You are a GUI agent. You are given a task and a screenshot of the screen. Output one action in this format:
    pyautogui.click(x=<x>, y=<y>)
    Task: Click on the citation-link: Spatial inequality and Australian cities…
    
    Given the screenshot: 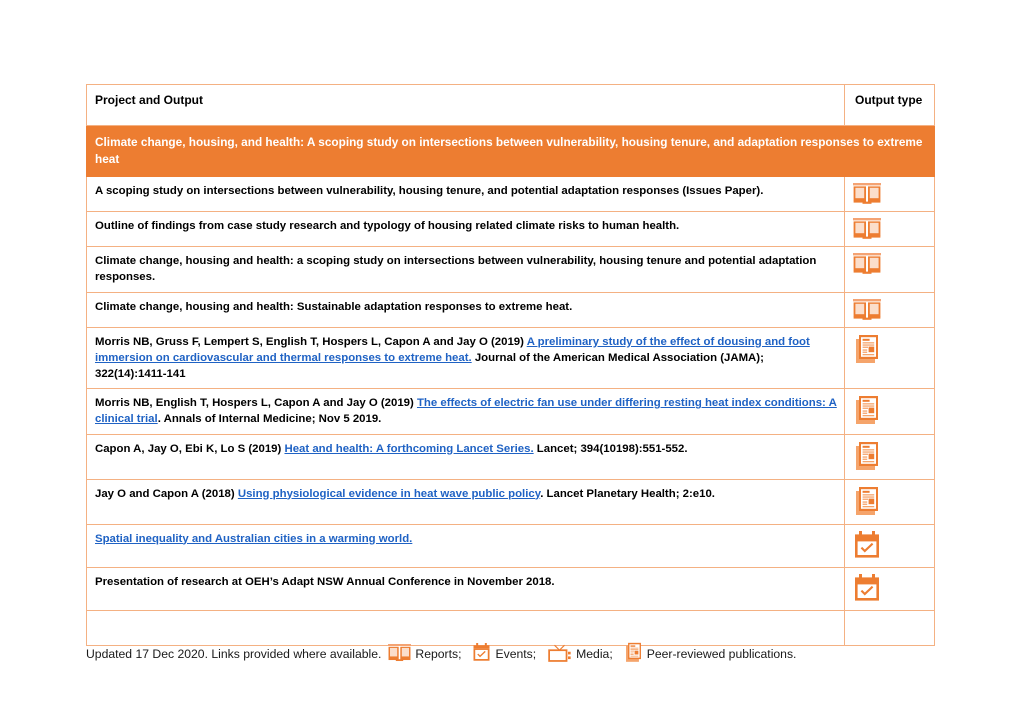 What is the action you would take?
    pyautogui.click(x=253, y=539)
    